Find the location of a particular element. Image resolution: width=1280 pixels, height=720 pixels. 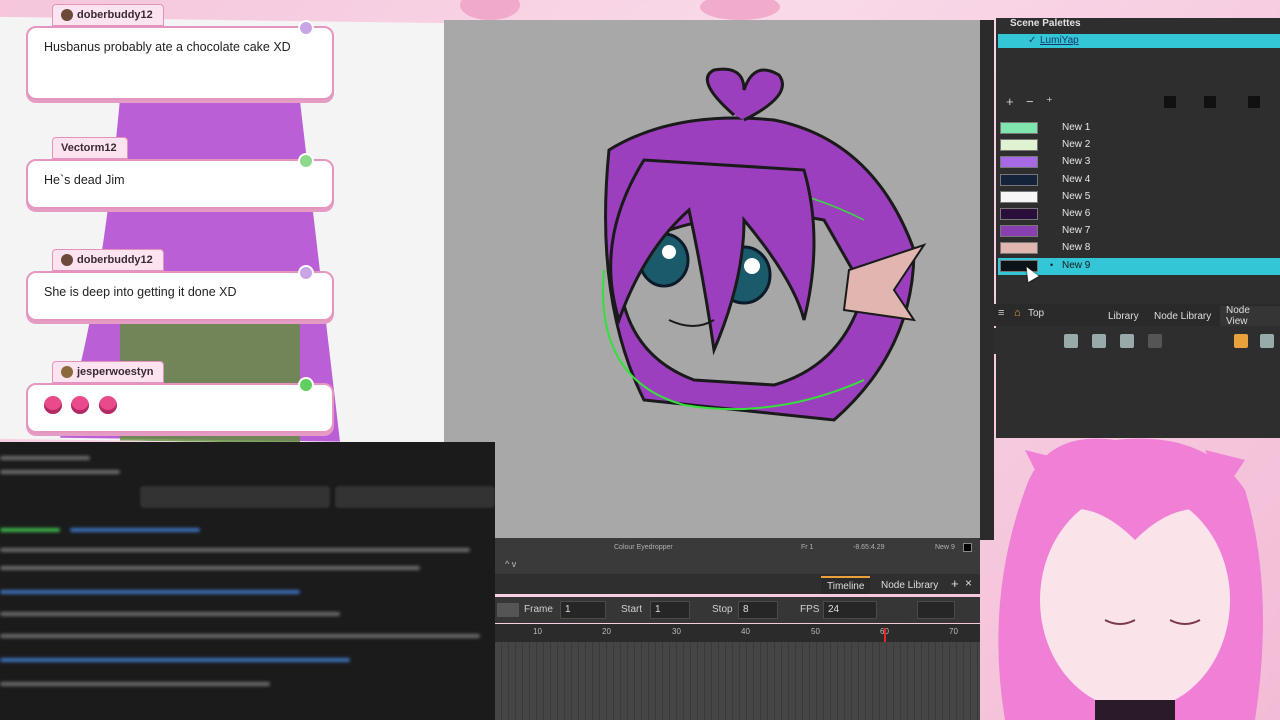

menu-icon: ≡ is located at coordinates (1001, 313).